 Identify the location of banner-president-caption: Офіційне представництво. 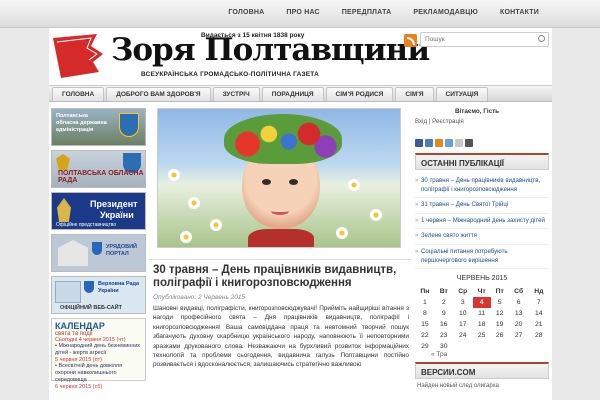
(86, 225).